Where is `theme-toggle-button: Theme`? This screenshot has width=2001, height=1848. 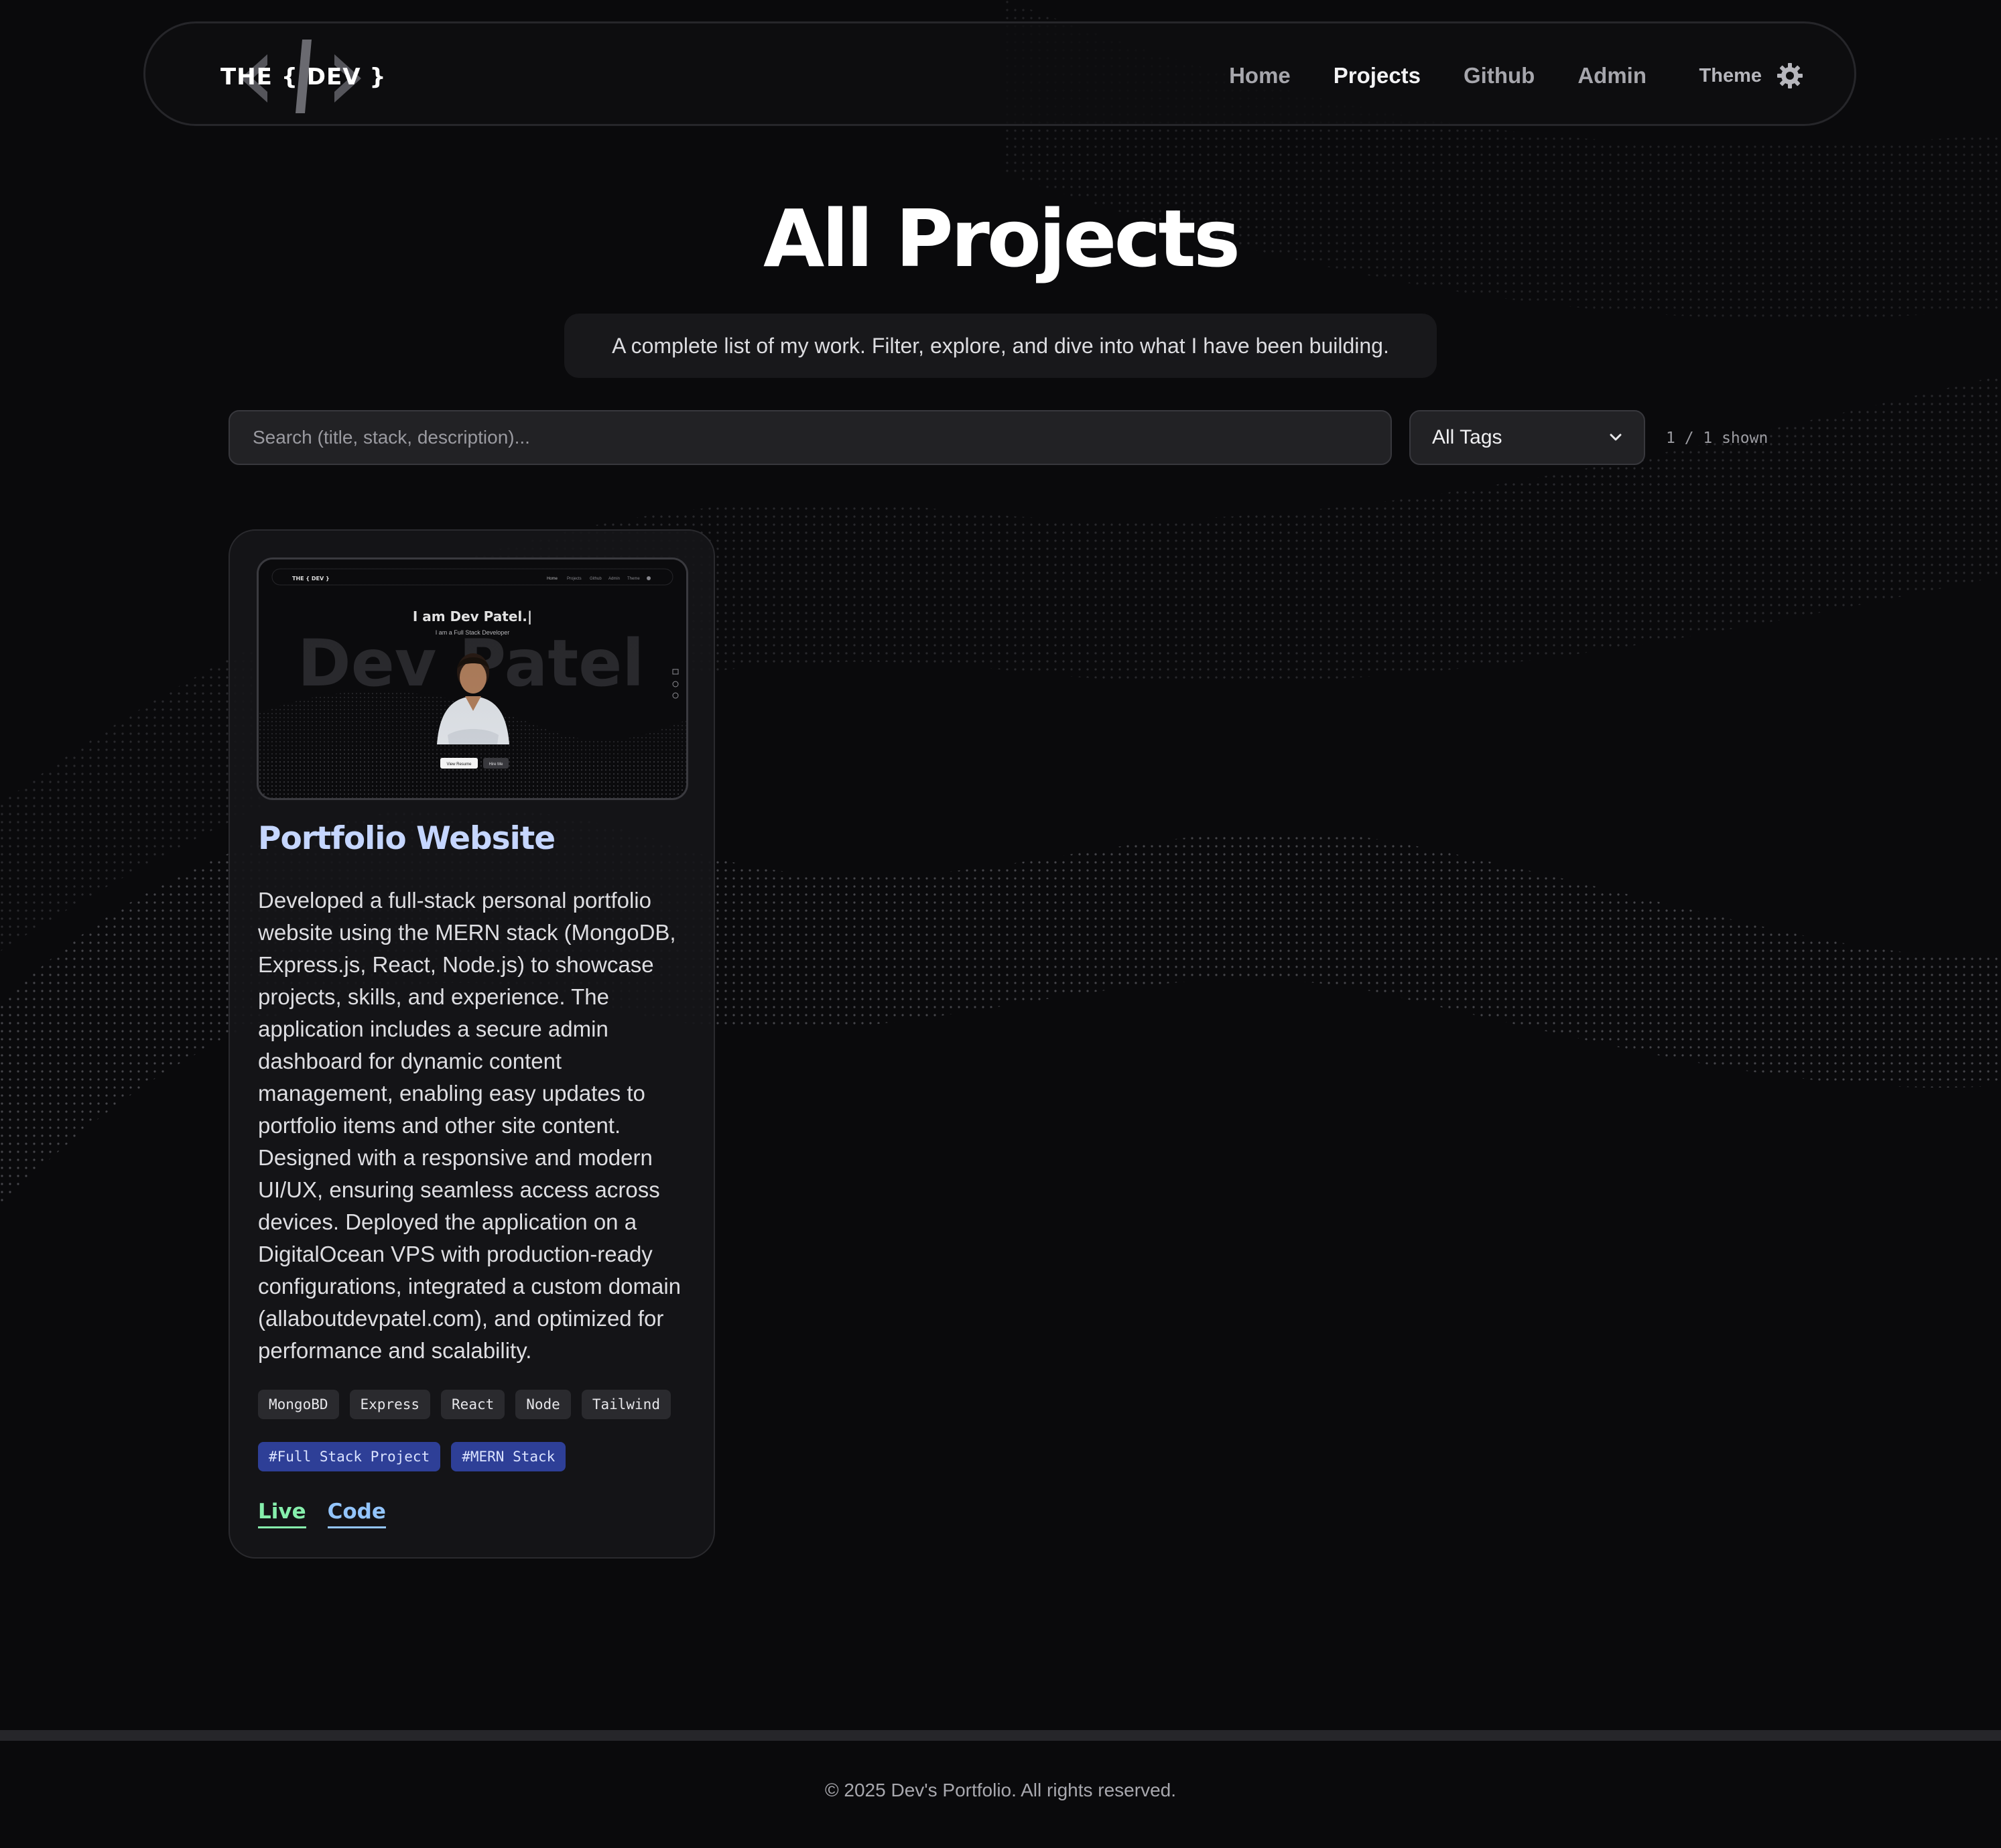 theme-toggle-button: Theme is located at coordinates (1751, 76).